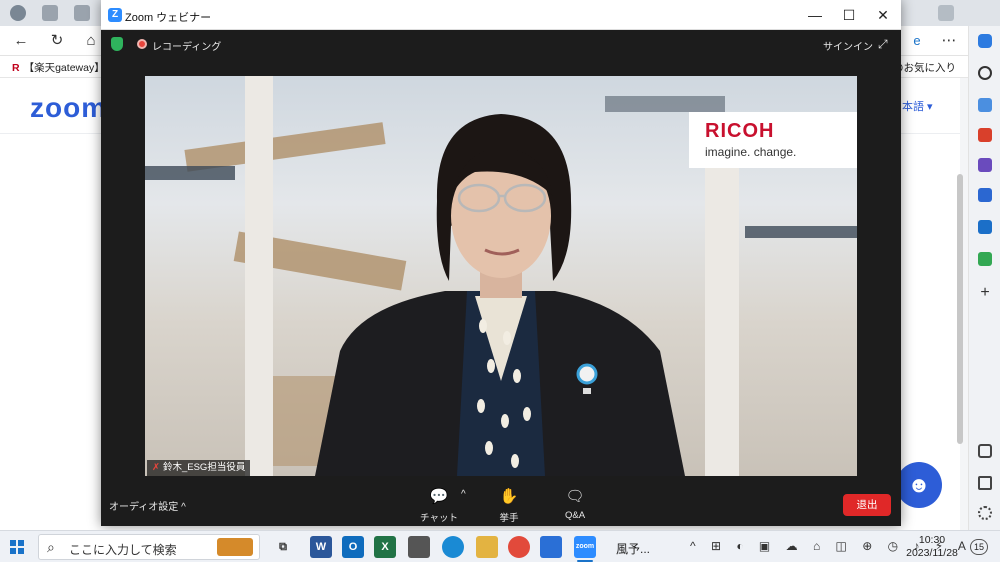 This screenshot has width=1000, height=562. Describe the element at coordinates (985, 195) in the screenshot. I see `microsoft365-icon` at that location.